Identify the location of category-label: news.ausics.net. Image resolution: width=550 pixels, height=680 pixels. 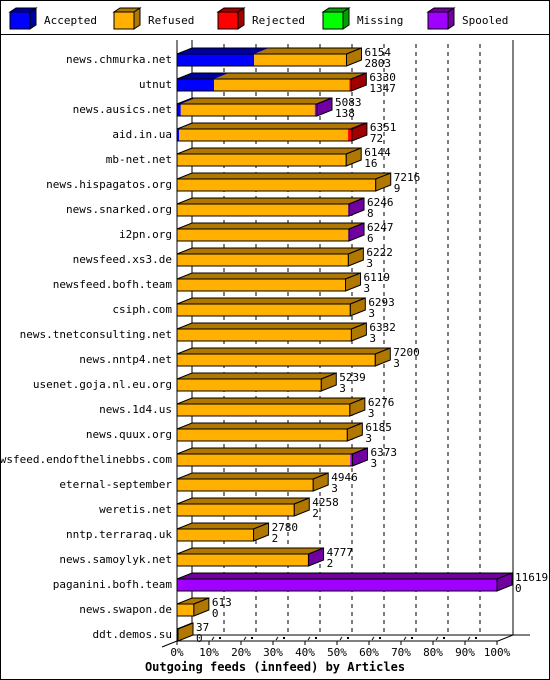
(122, 109).